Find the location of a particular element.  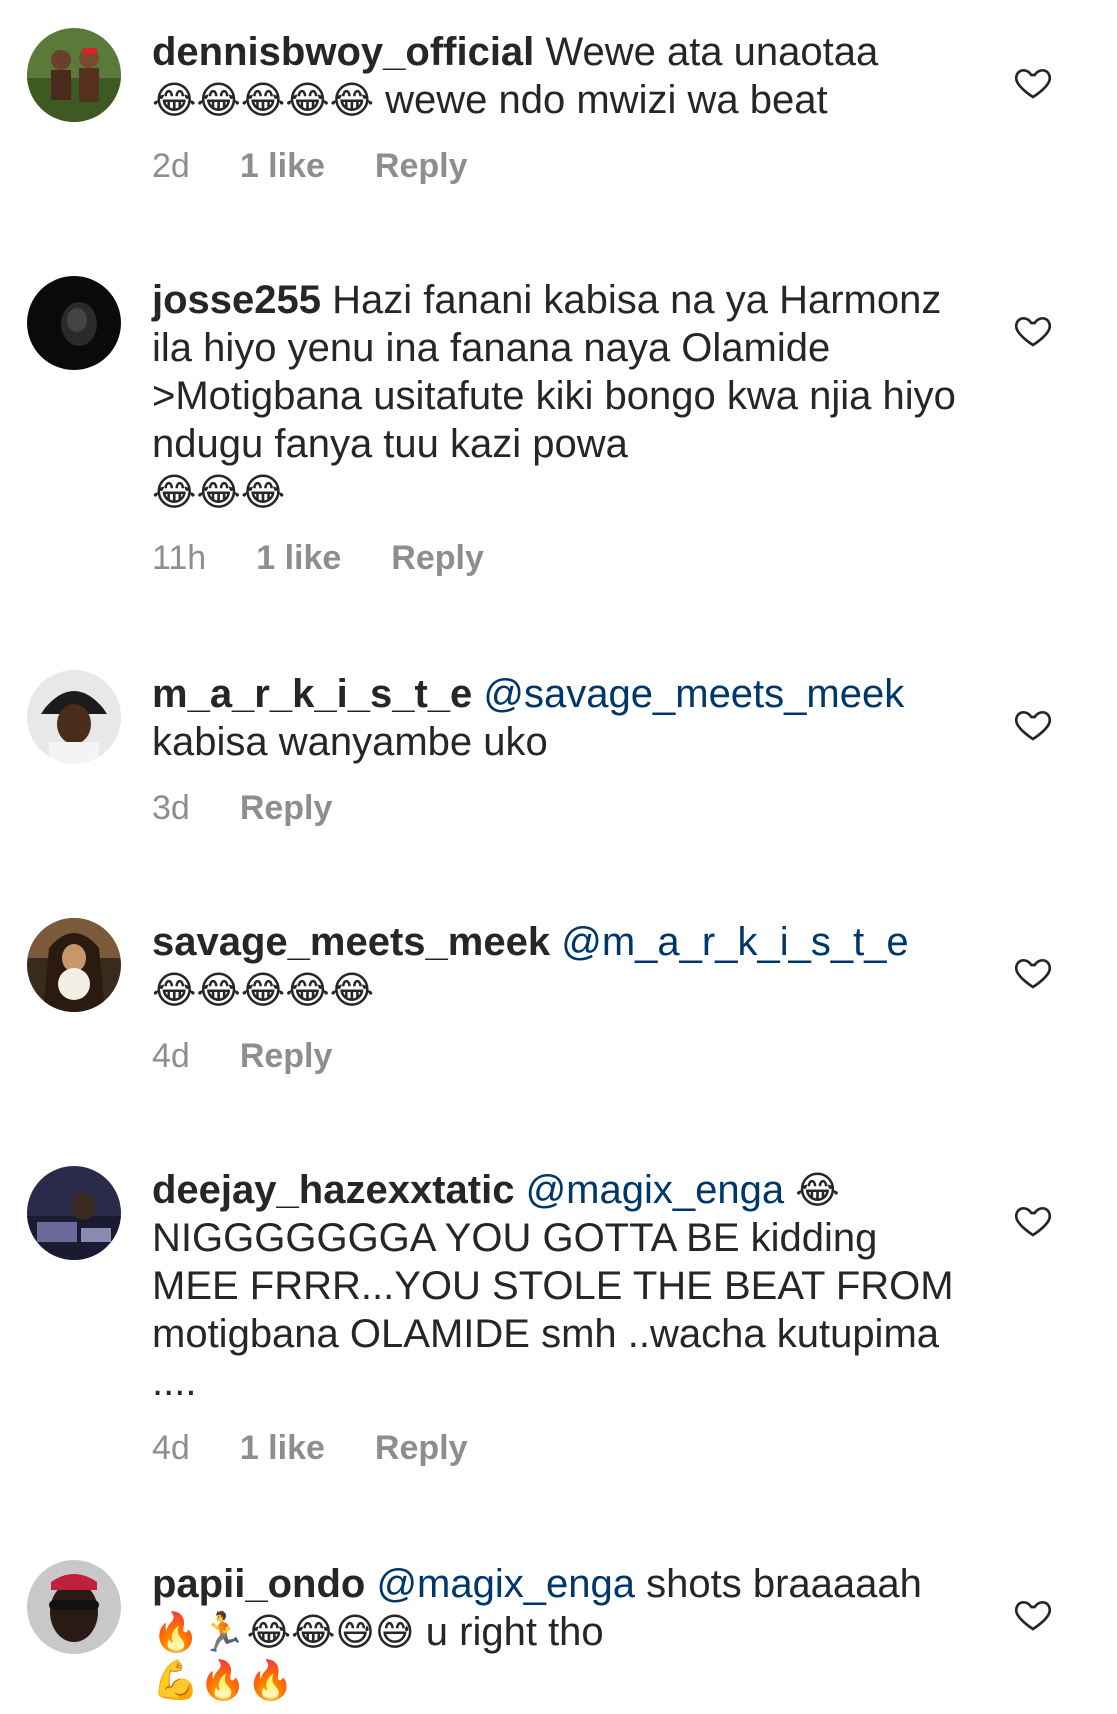

comment-time: 3d is located at coordinates (171, 808).